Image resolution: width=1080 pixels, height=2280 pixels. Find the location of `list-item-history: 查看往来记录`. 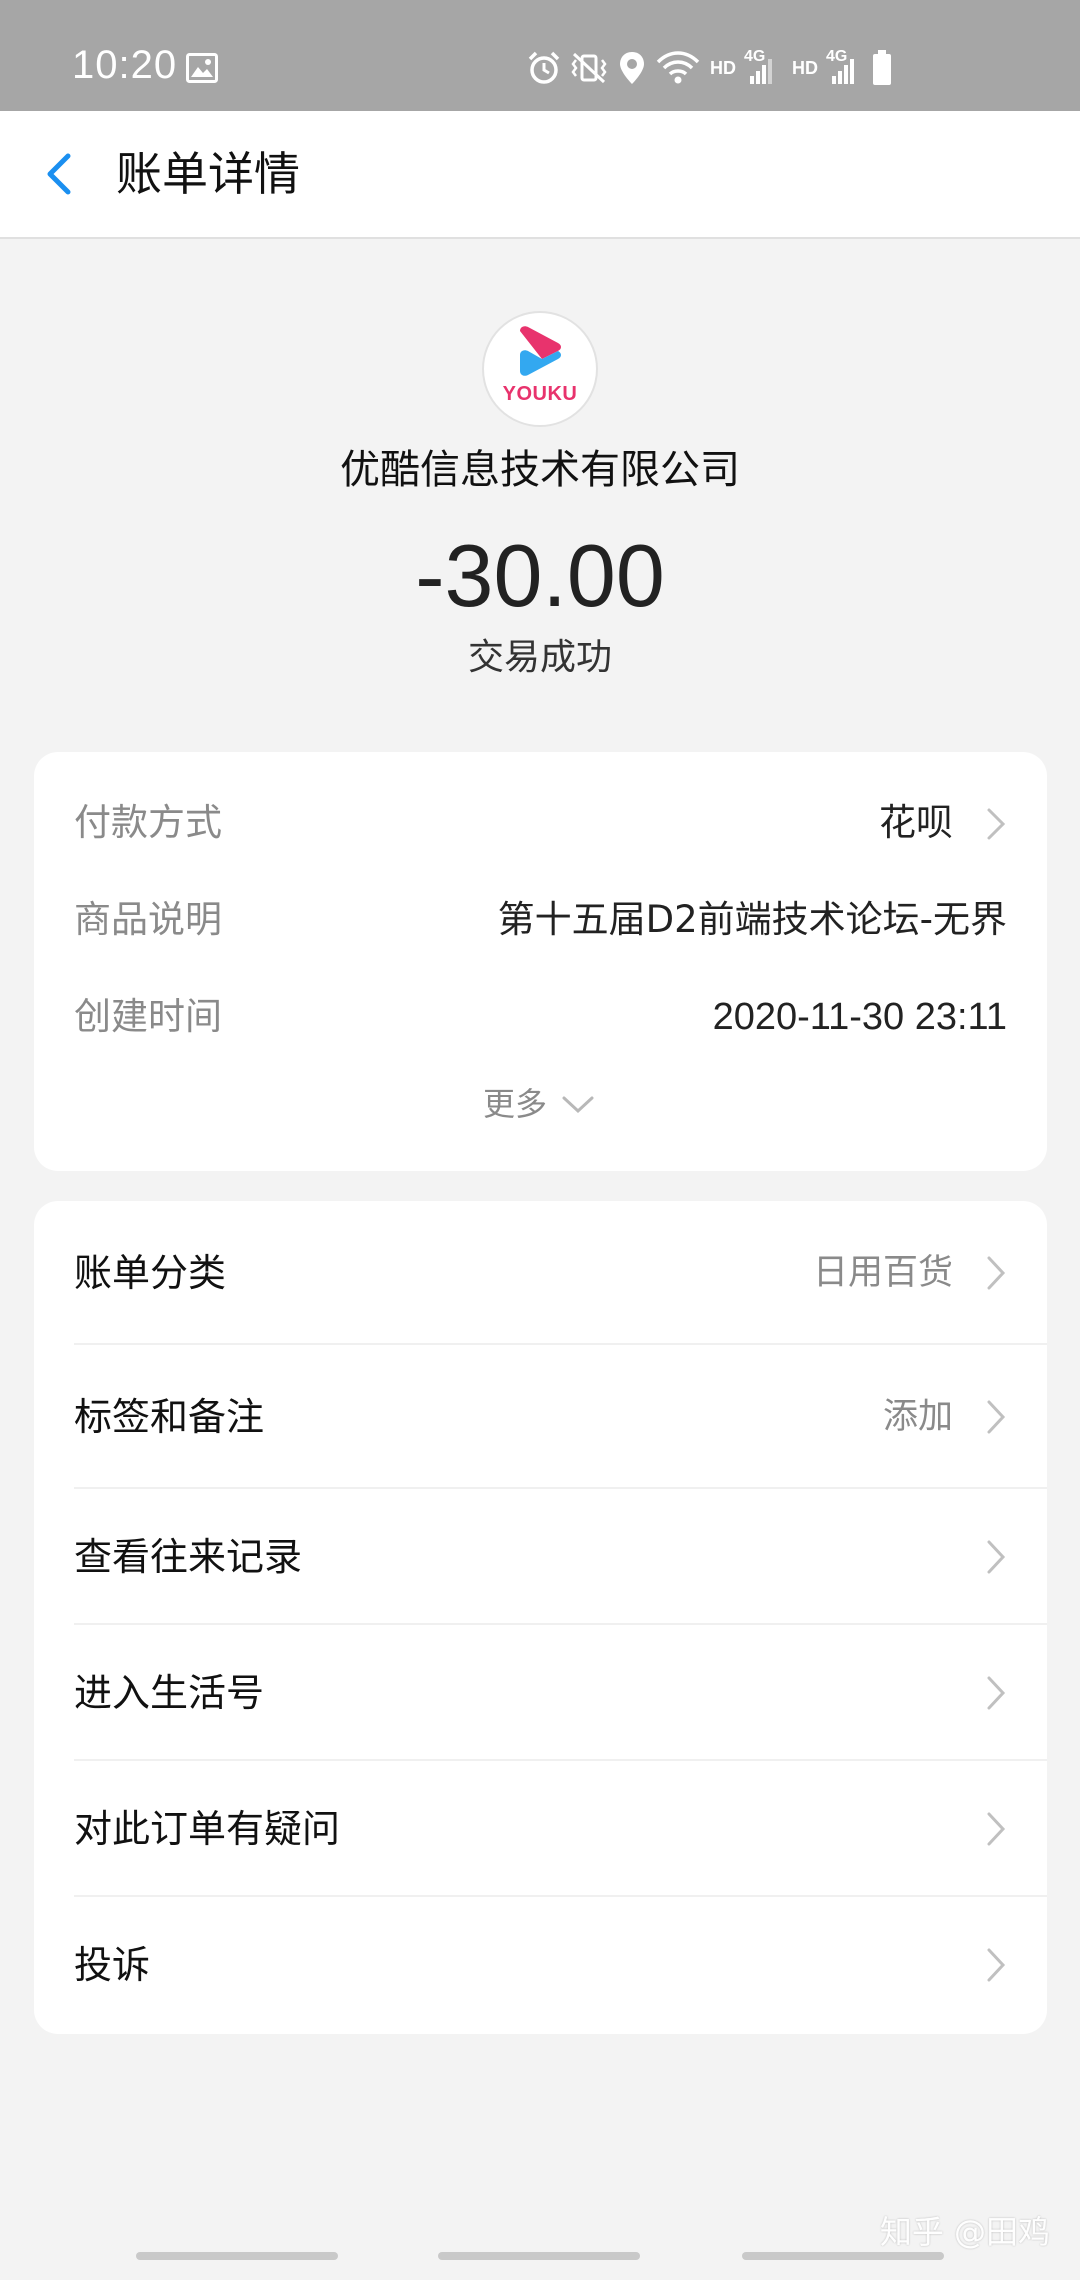

list-item-history: 查看往来记录 is located at coordinates (540, 1557).